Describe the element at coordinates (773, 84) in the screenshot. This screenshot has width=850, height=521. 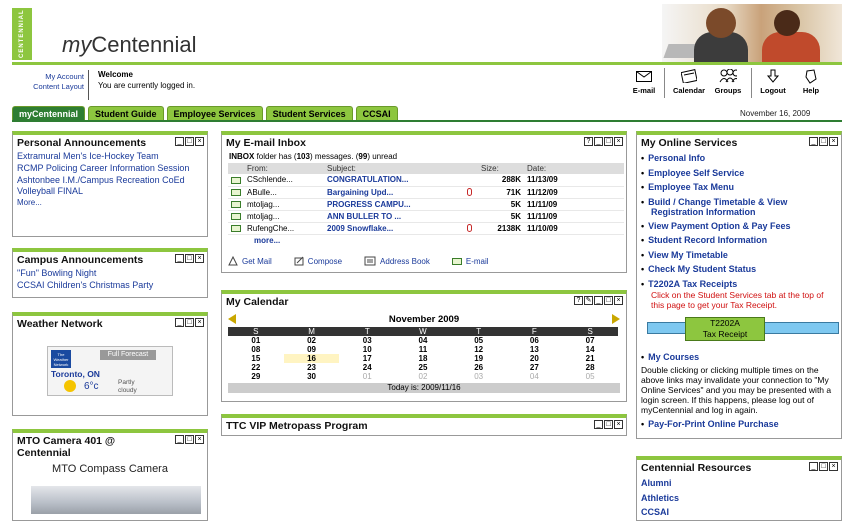
I see `logout-tool-button: Logout` at that location.